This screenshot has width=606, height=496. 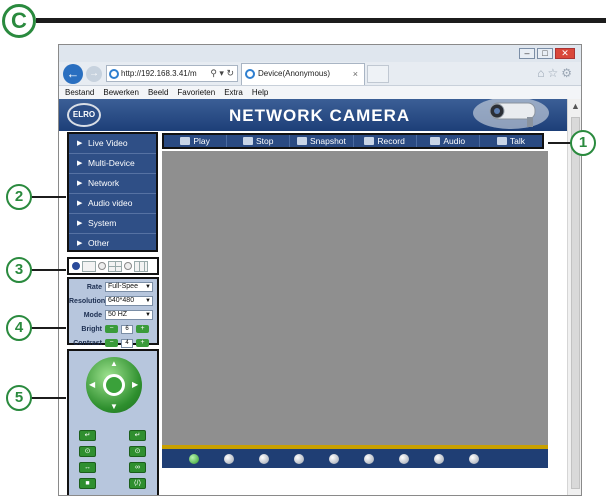 What do you see at coordinates (141, 266) in the screenshot?
I see `nine-view-icon` at bounding box center [141, 266].